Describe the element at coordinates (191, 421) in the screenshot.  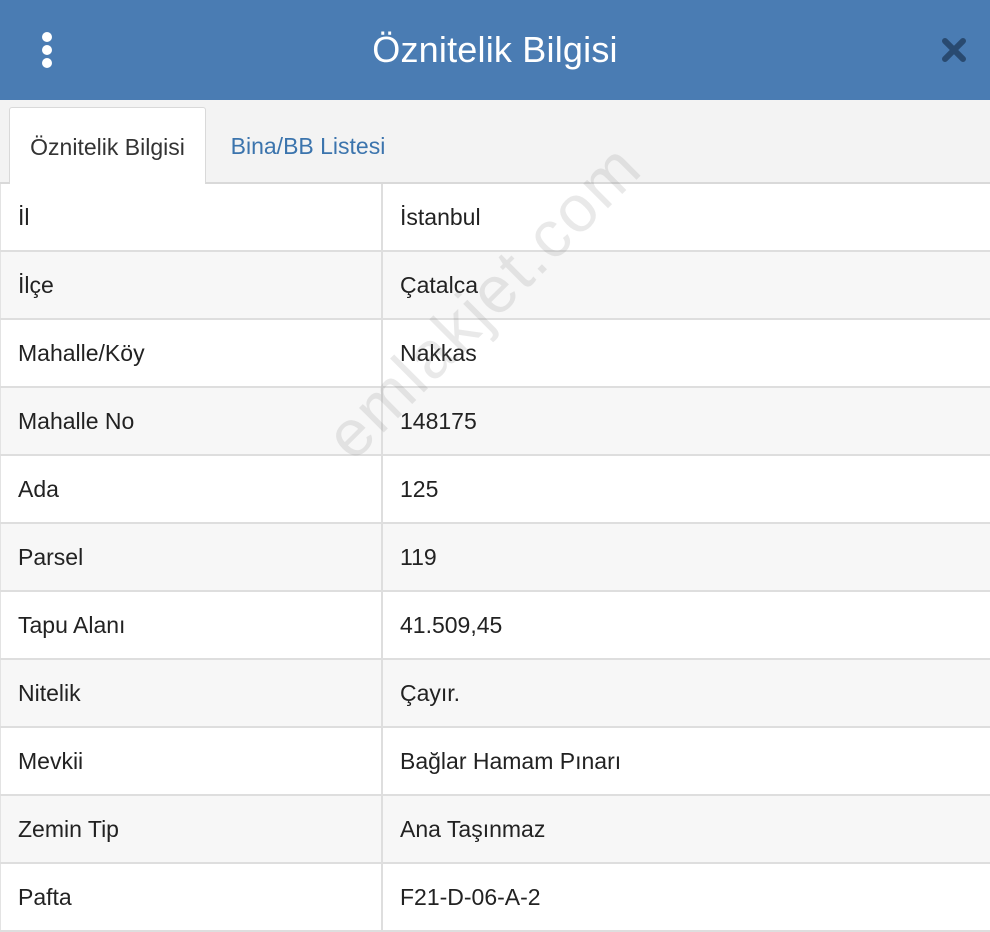
I see `row-key: Mahalle No` at that location.